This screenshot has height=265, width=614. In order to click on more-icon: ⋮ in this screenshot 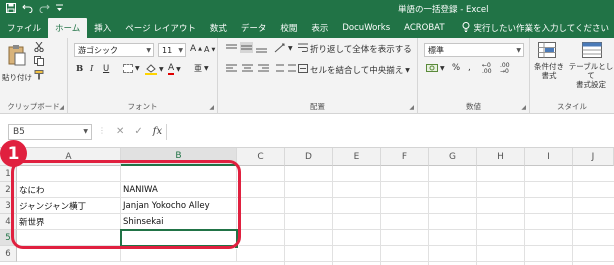, I will do `click(102, 130)`.